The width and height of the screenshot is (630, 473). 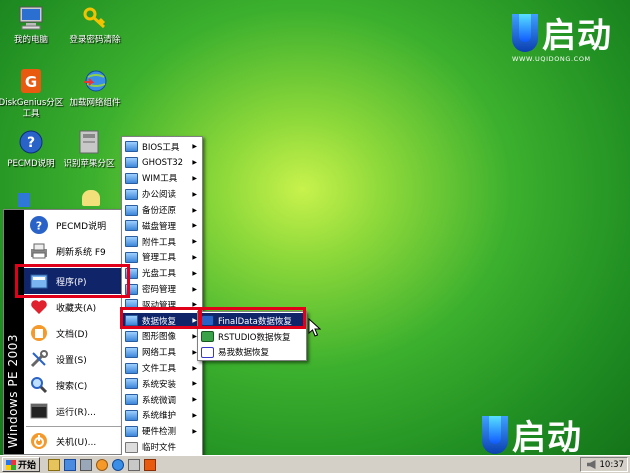 What do you see at coordinates (591, 464) in the screenshot?
I see `speaker-icon` at bounding box center [591, 464].